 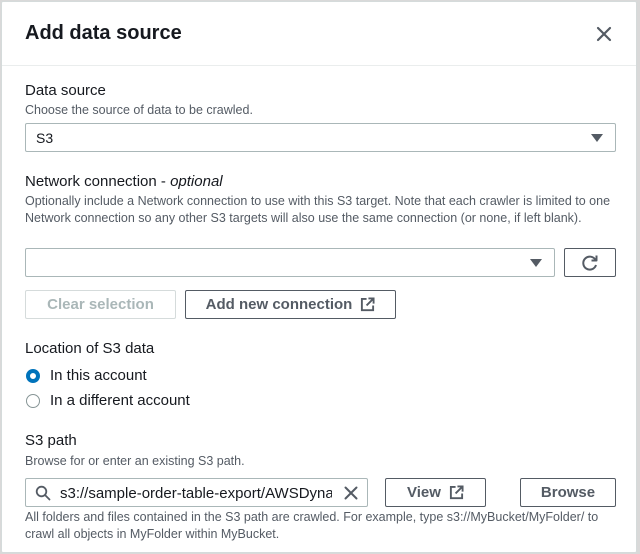 I want to click on refresh-button, so click(x=590, y=262).